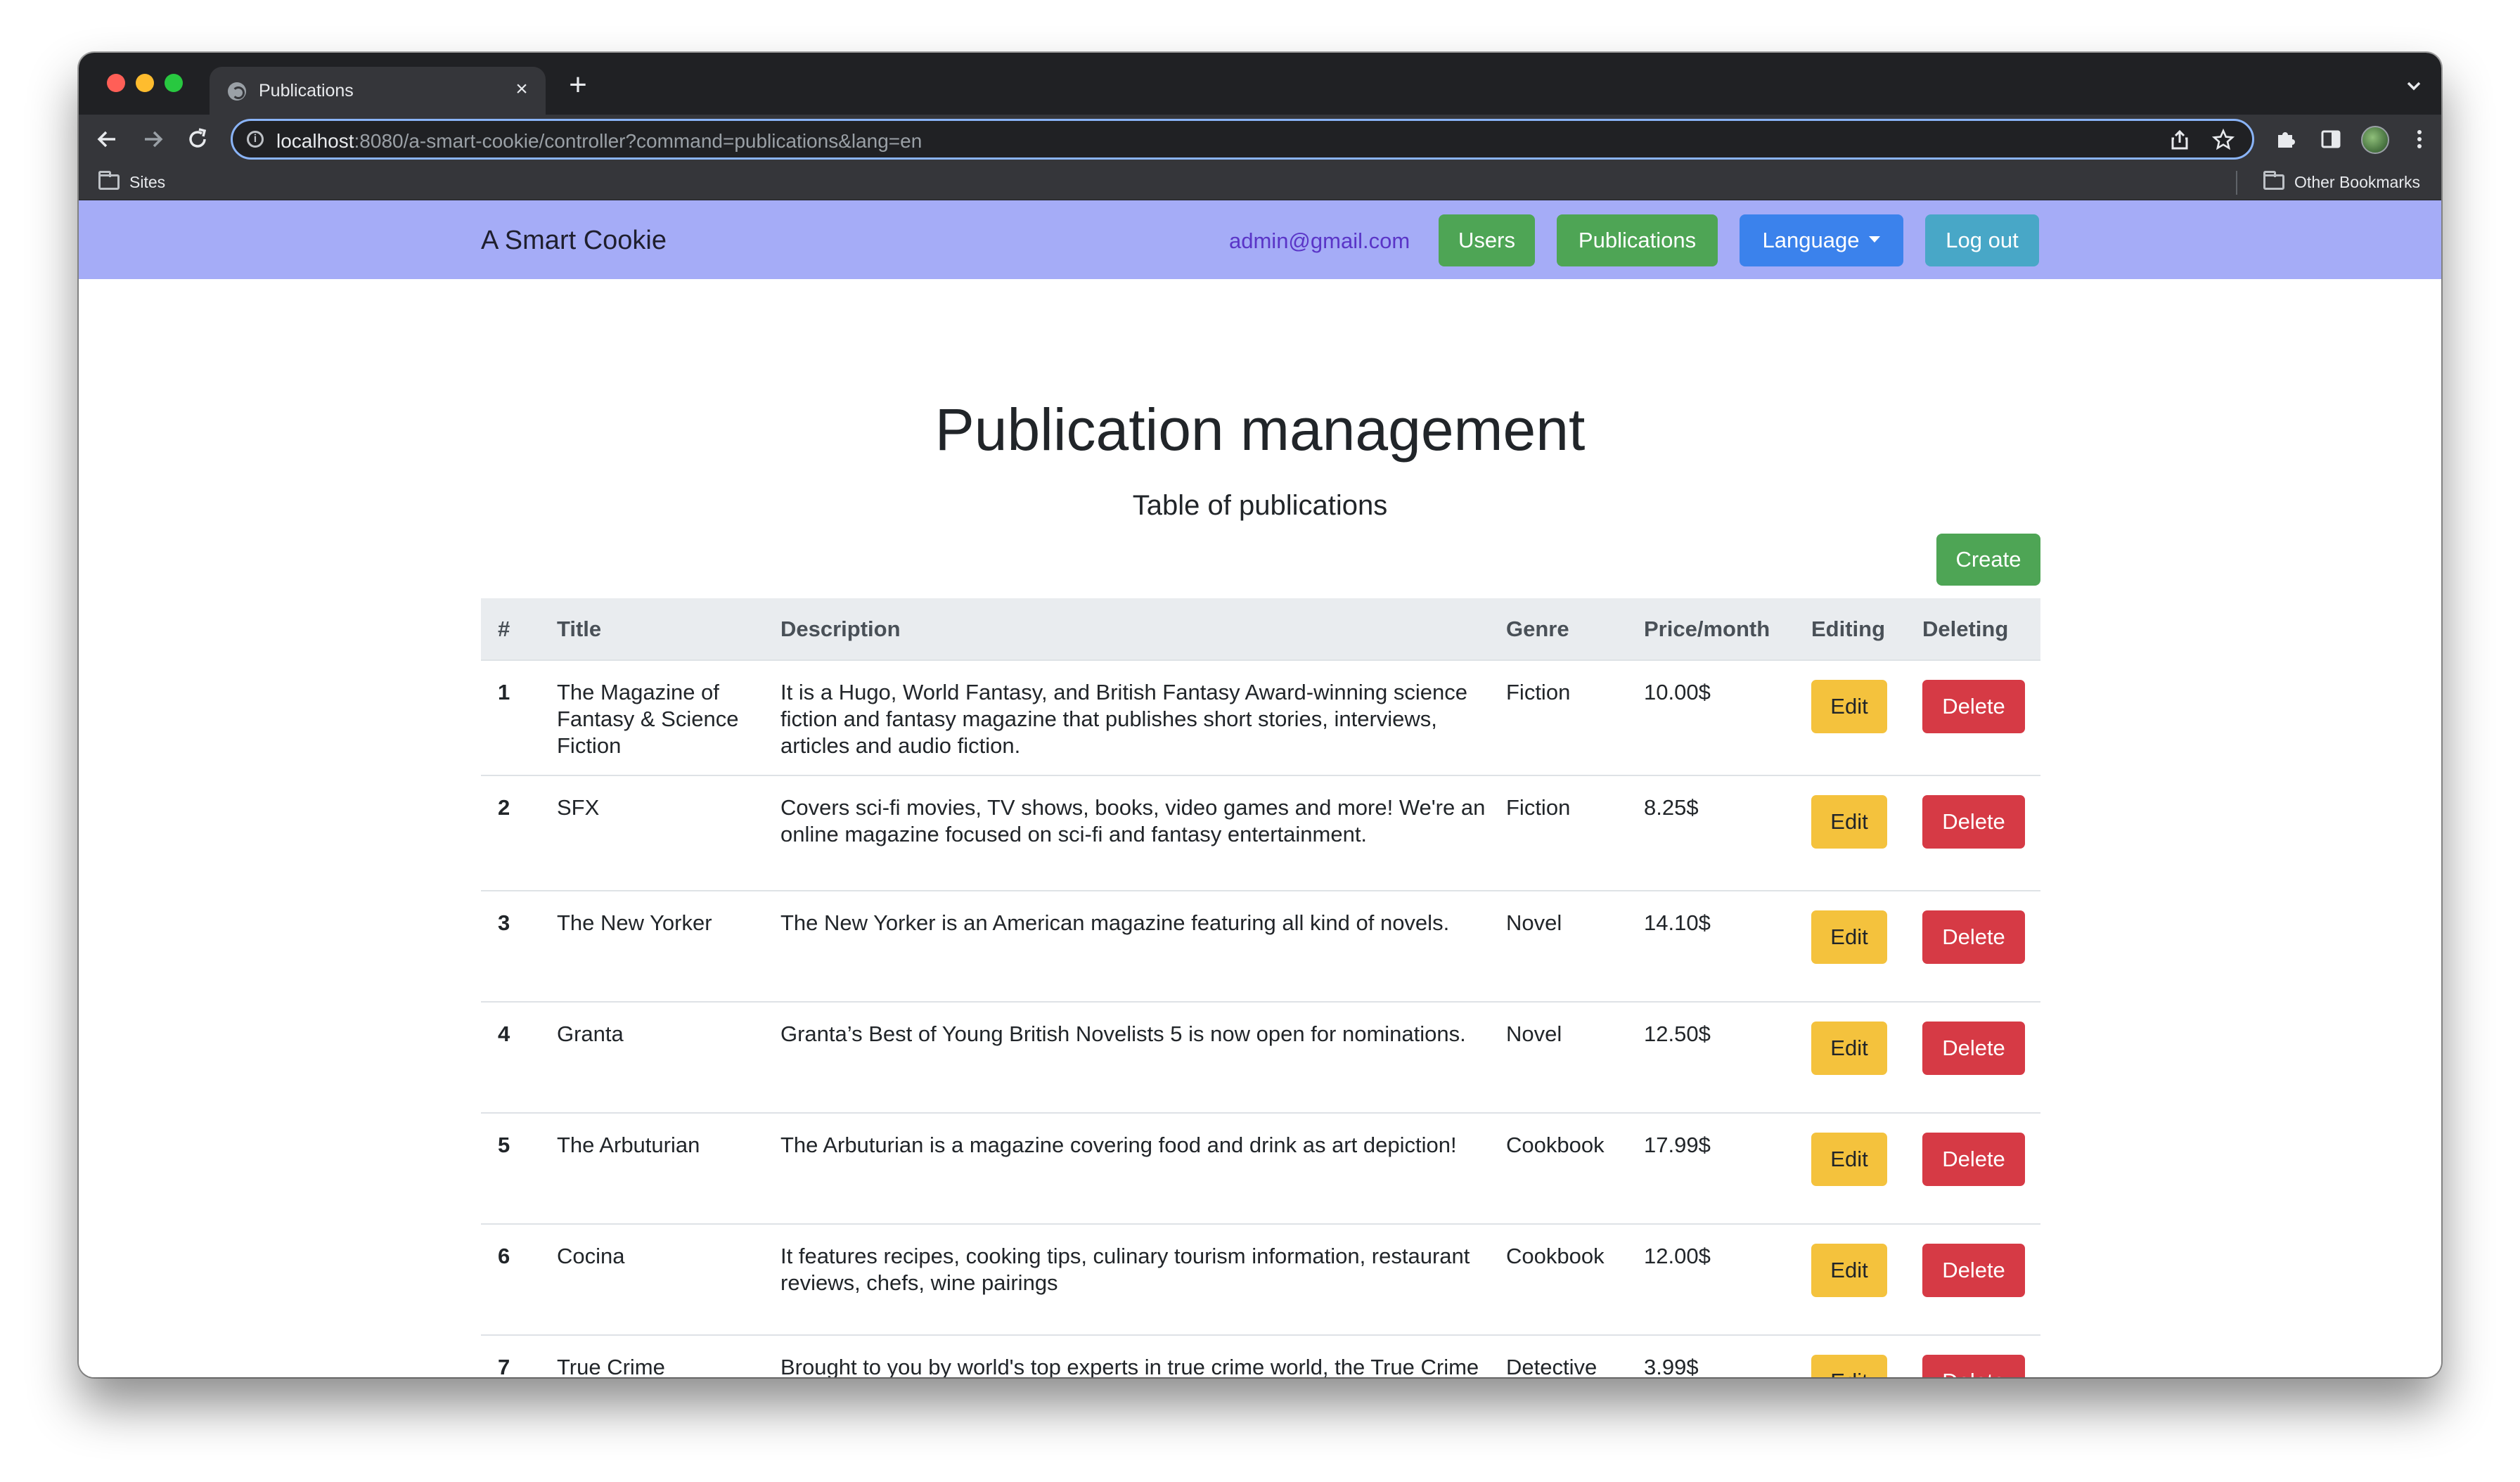 The height and width of the screenshot is (1482, 2520). What do you see at coordinates (1710, 1280) in the screenshot?
I see `cell-price: 12.00$` at bounding box center [1710, 1280].